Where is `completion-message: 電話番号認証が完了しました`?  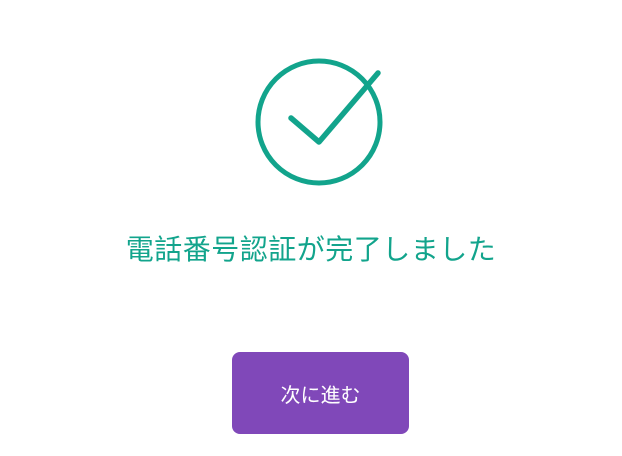
completion-message: 電話番号認証が完了しました is located at coordinates (311, 249).